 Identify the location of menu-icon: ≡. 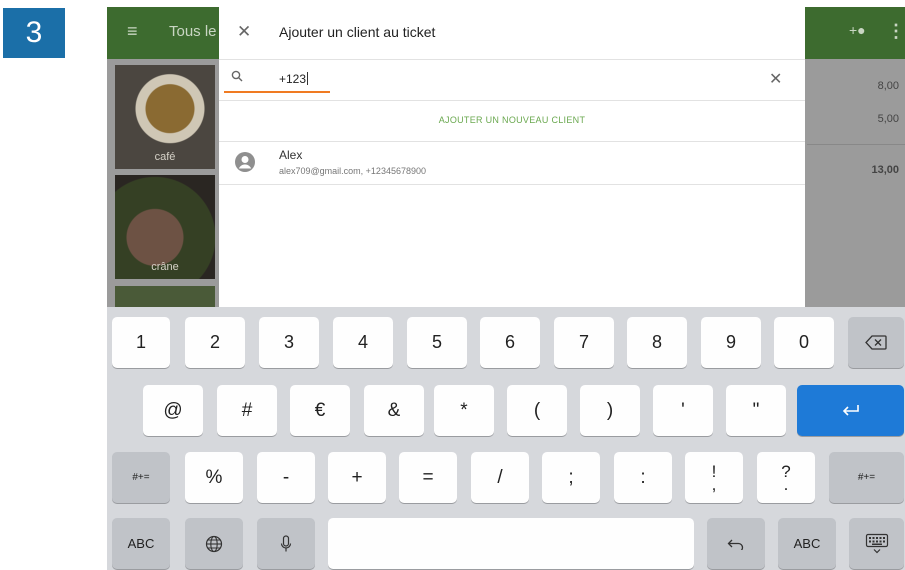
(132, 31).